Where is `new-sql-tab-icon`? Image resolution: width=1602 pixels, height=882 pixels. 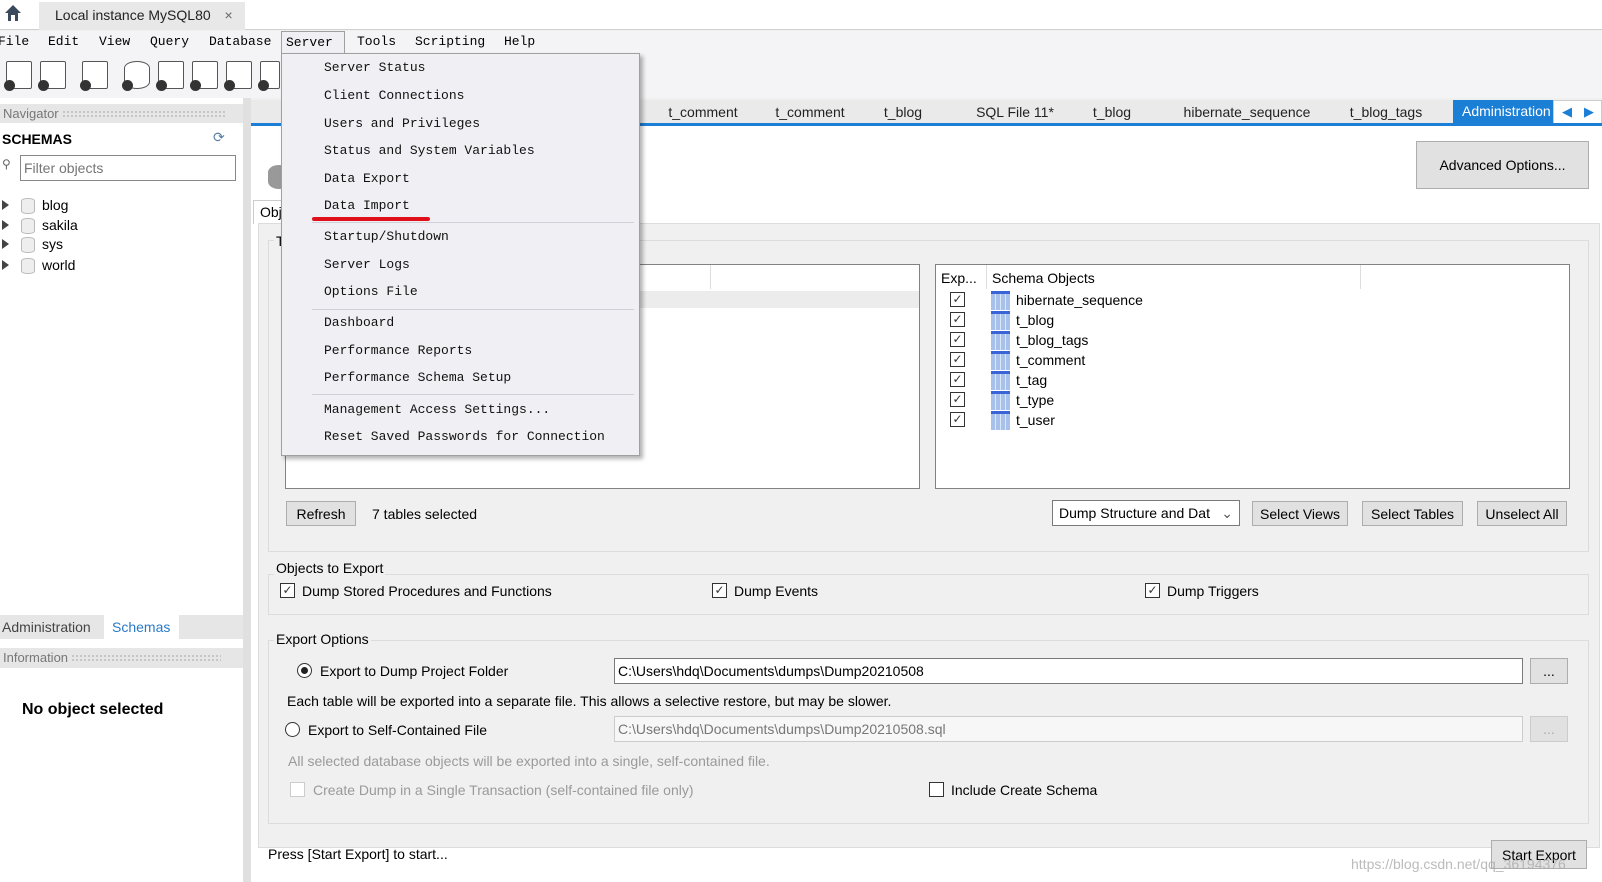
new-sql-tab-icon is located at coordinates (18, 76).